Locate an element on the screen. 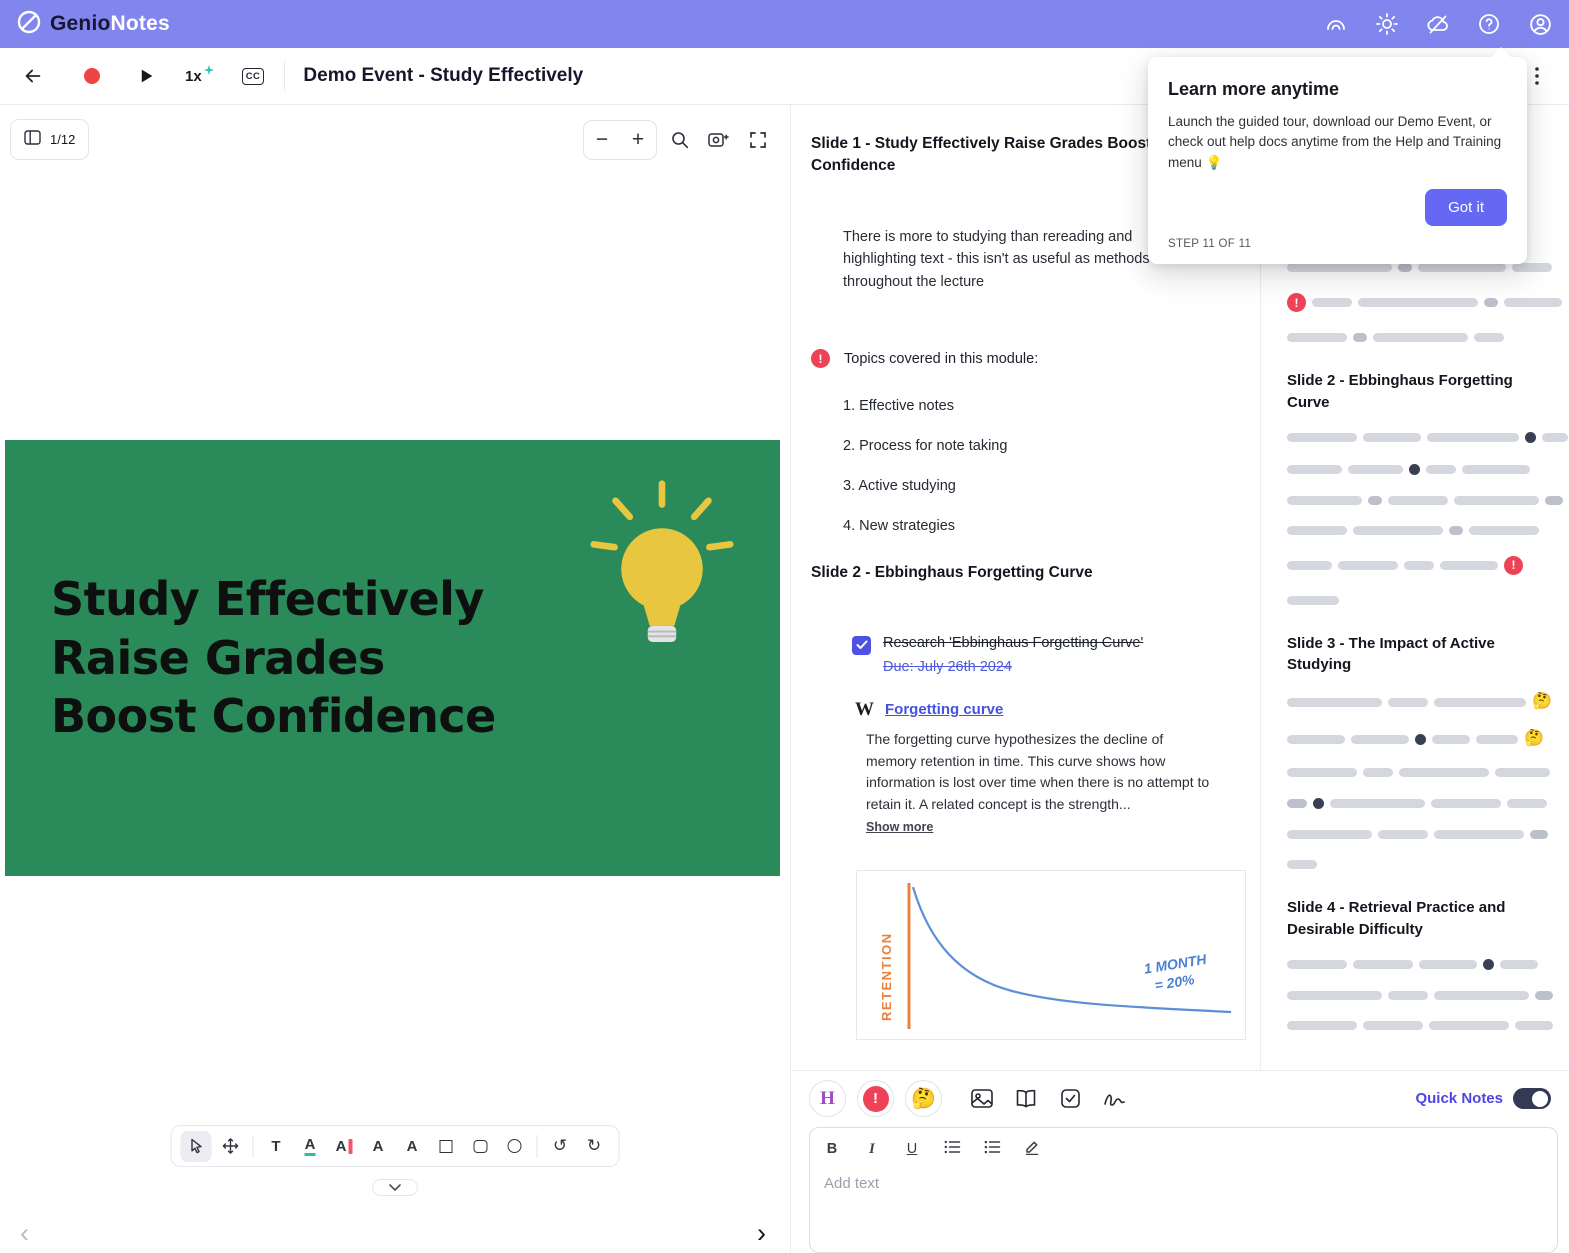  brand-logo: GenioNotes is located at coordinates (93, 24).